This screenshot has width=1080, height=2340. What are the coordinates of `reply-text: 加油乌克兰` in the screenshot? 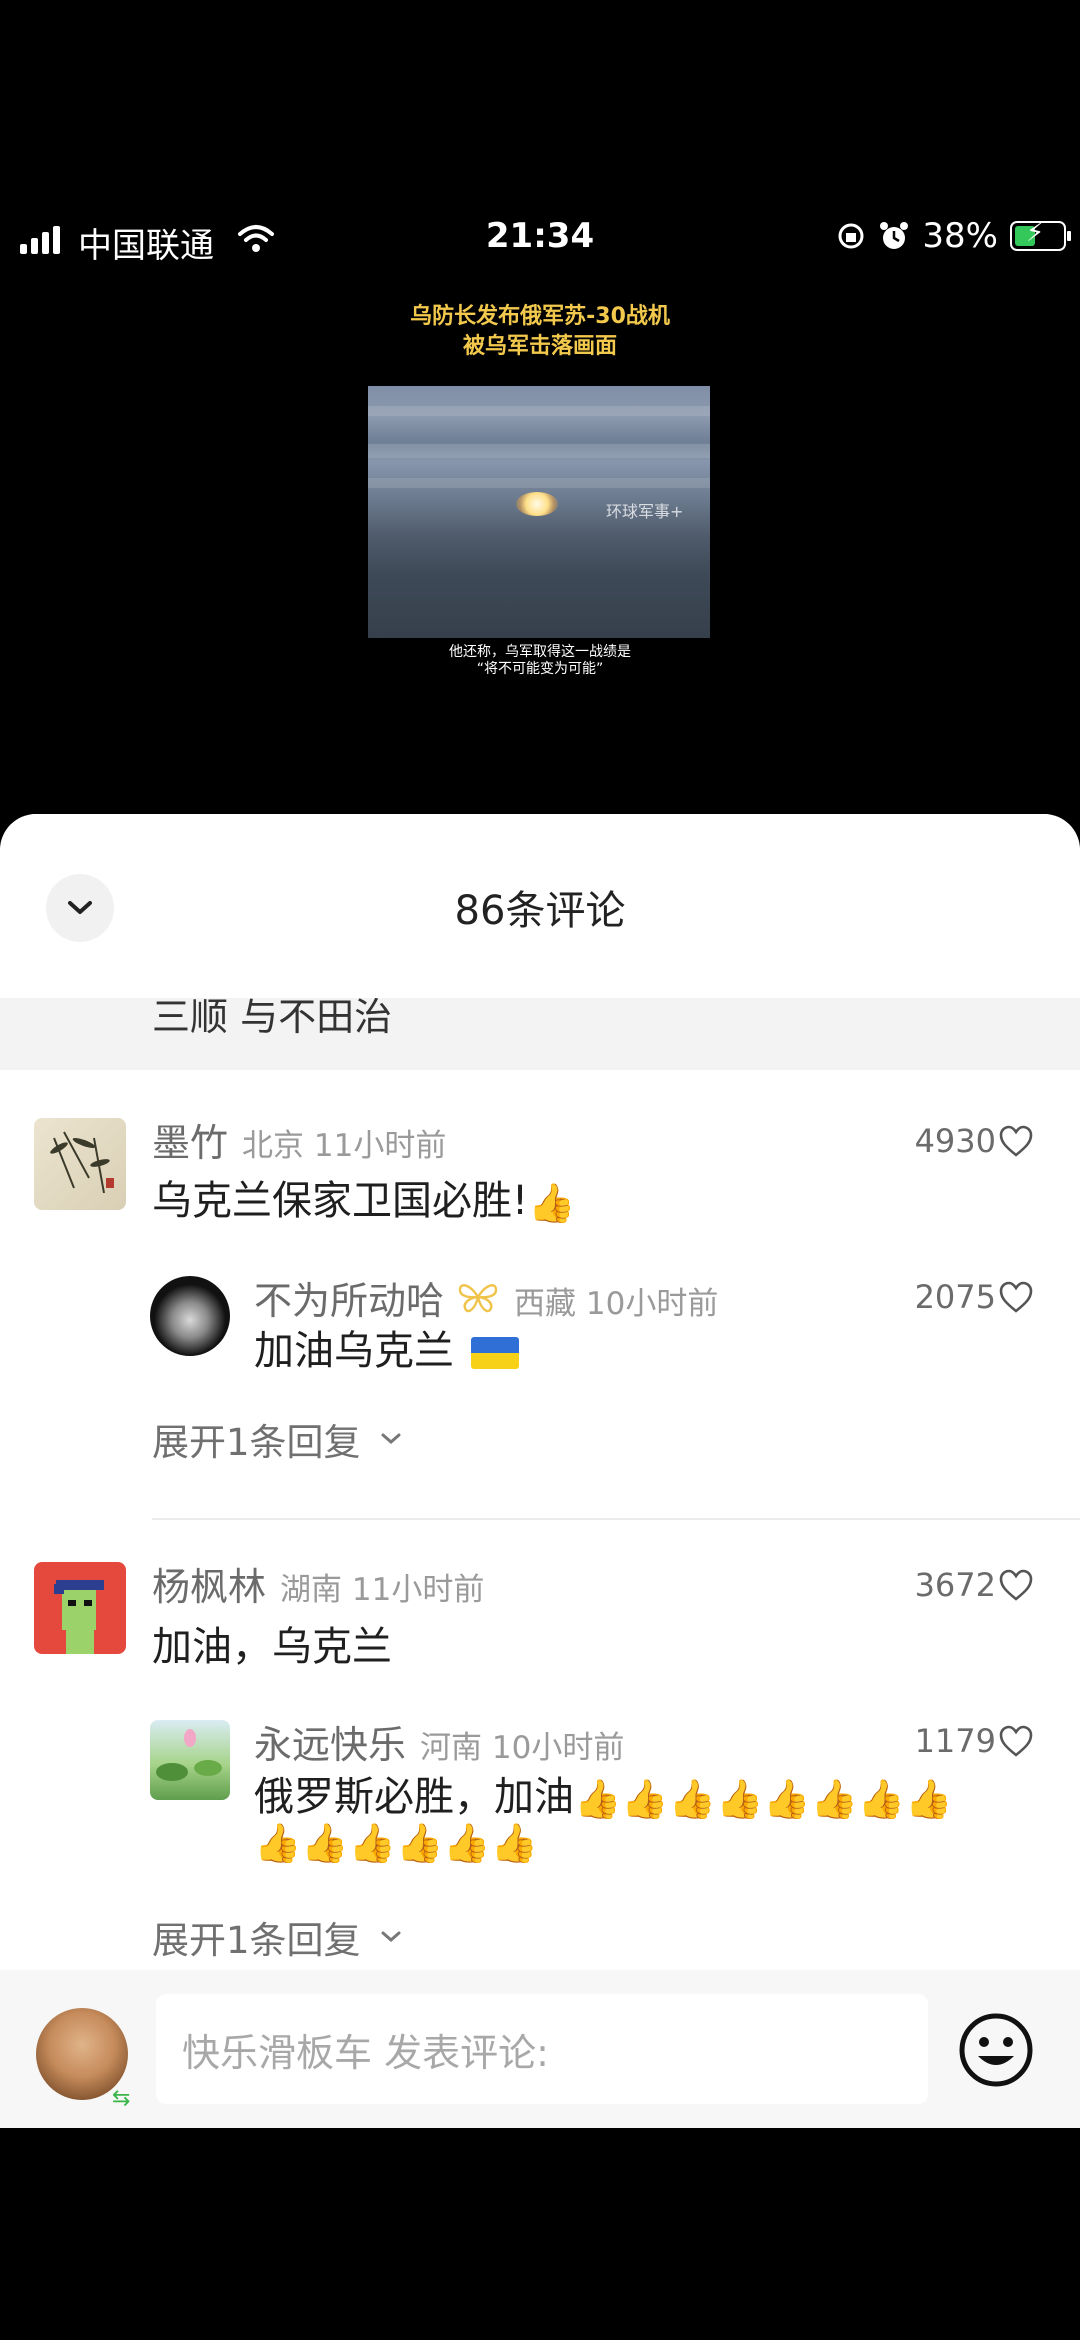 It's located at (386, 1347).